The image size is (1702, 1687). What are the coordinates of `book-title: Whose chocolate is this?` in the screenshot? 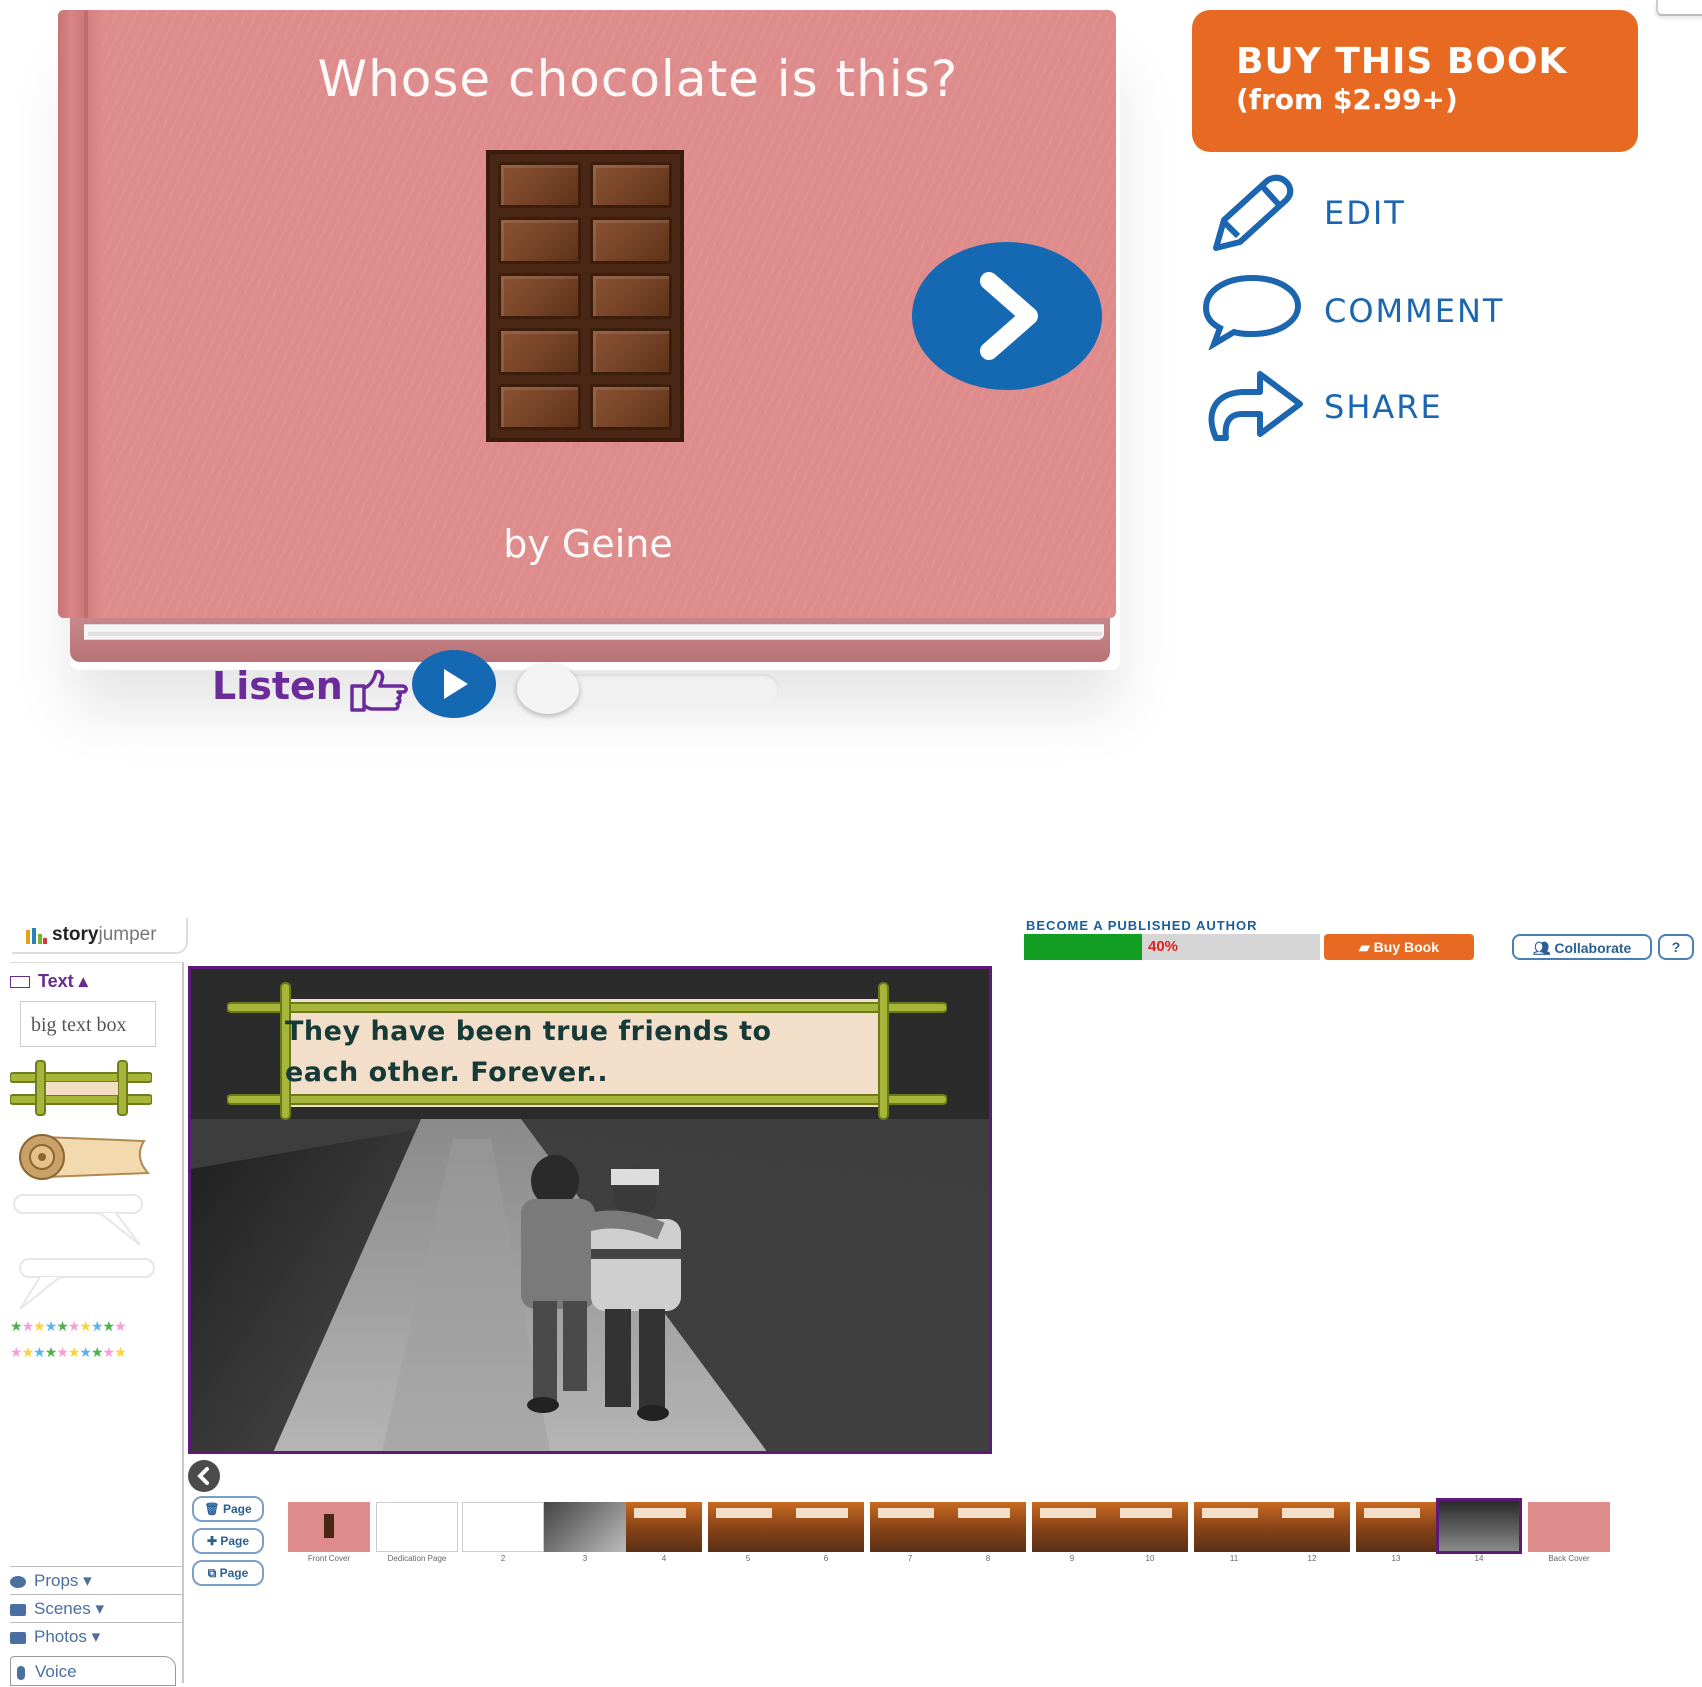 It's located at (638, 79).